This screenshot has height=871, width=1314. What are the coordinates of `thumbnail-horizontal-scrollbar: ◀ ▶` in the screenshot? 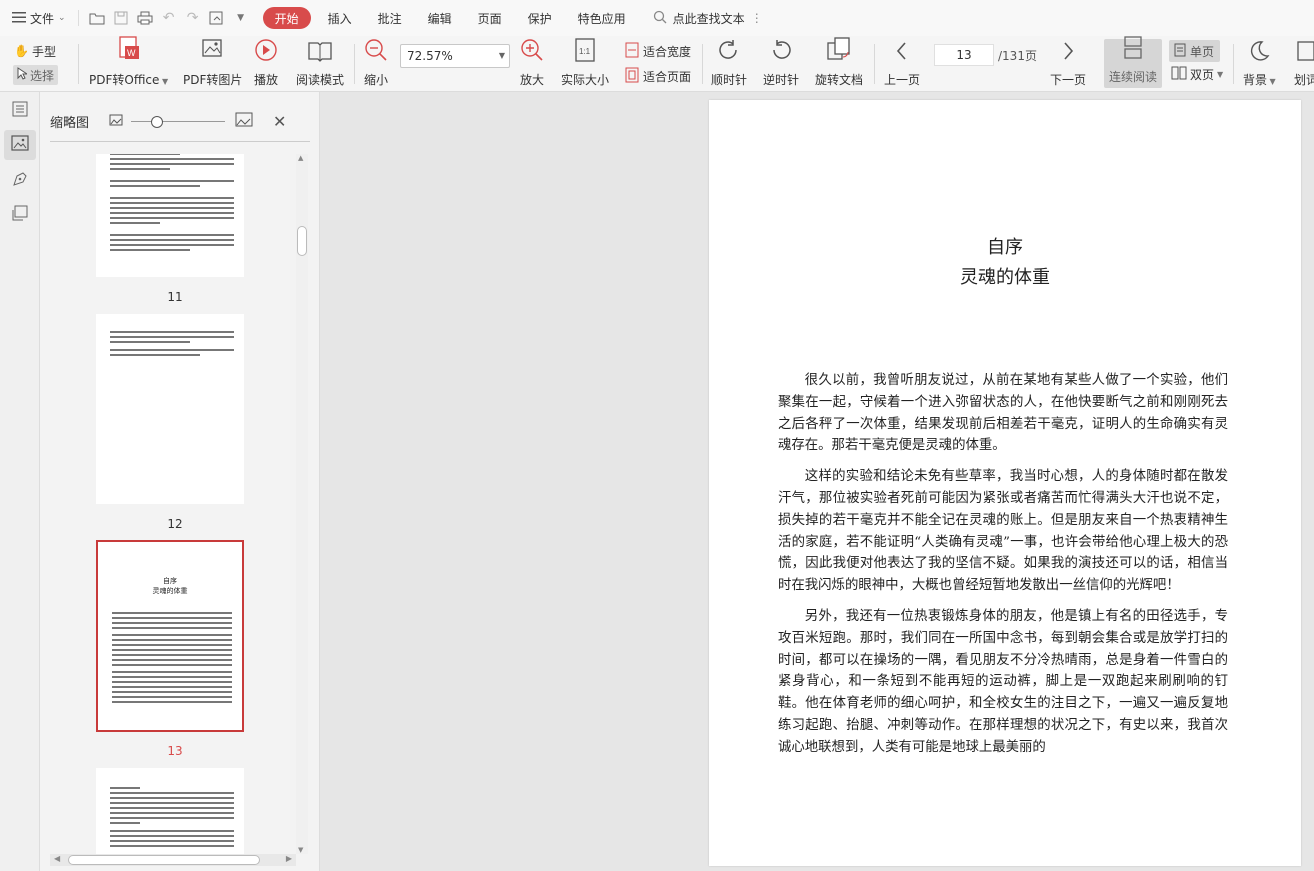 It's located at (173, 860).